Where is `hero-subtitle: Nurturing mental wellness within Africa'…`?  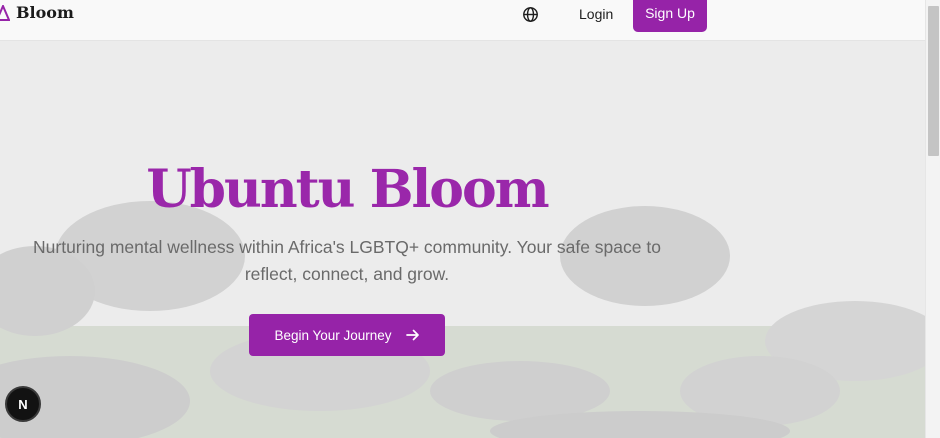 hero-subtitle: Nurturing mental wellness within Africa'… is located at coordinates (347, 260).